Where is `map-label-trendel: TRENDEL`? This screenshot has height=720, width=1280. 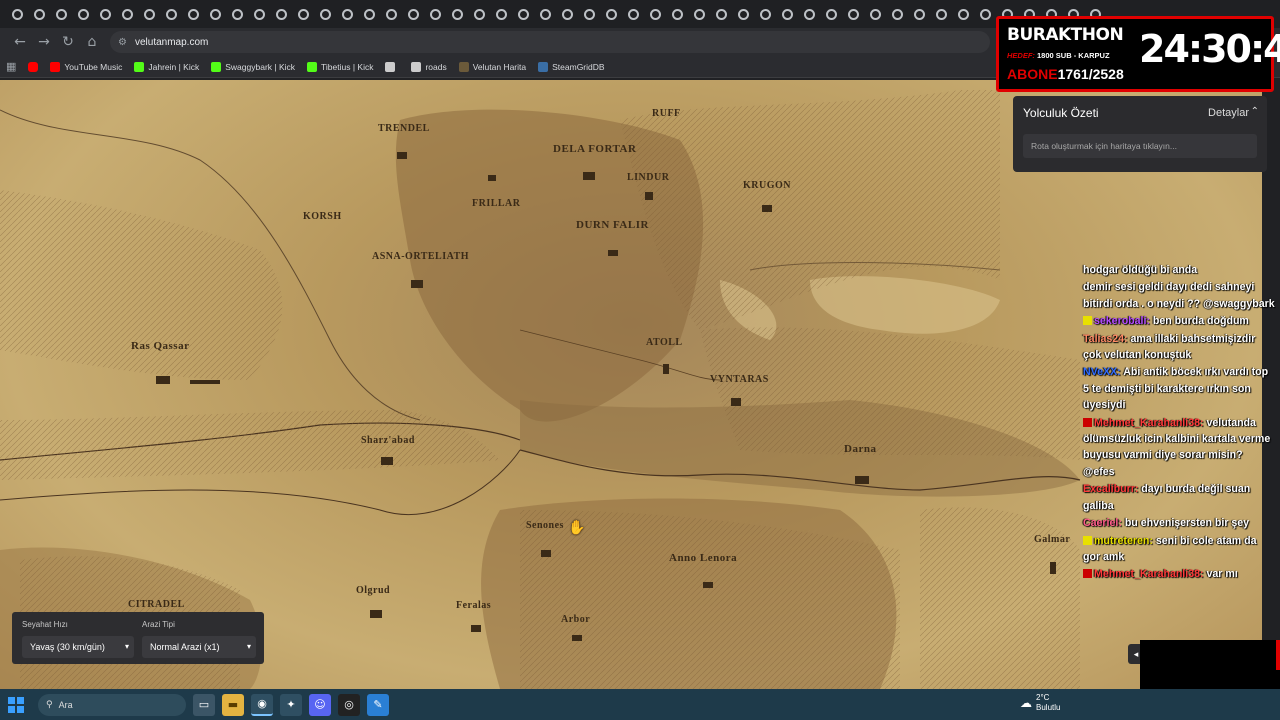
map-label-trendel: TRENDEL is located at coordinates (404, 128).